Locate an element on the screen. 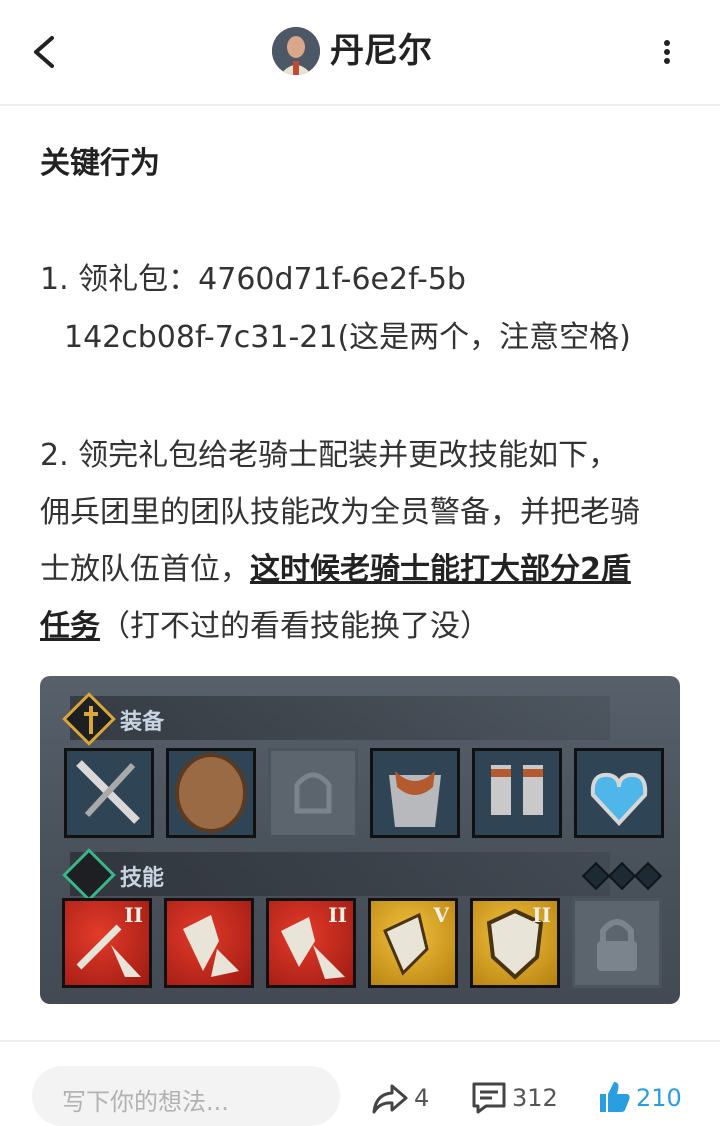 The width and height of the screenshot is (720, 1126). comment-button: 312 is located at coordinates (515, 1098).